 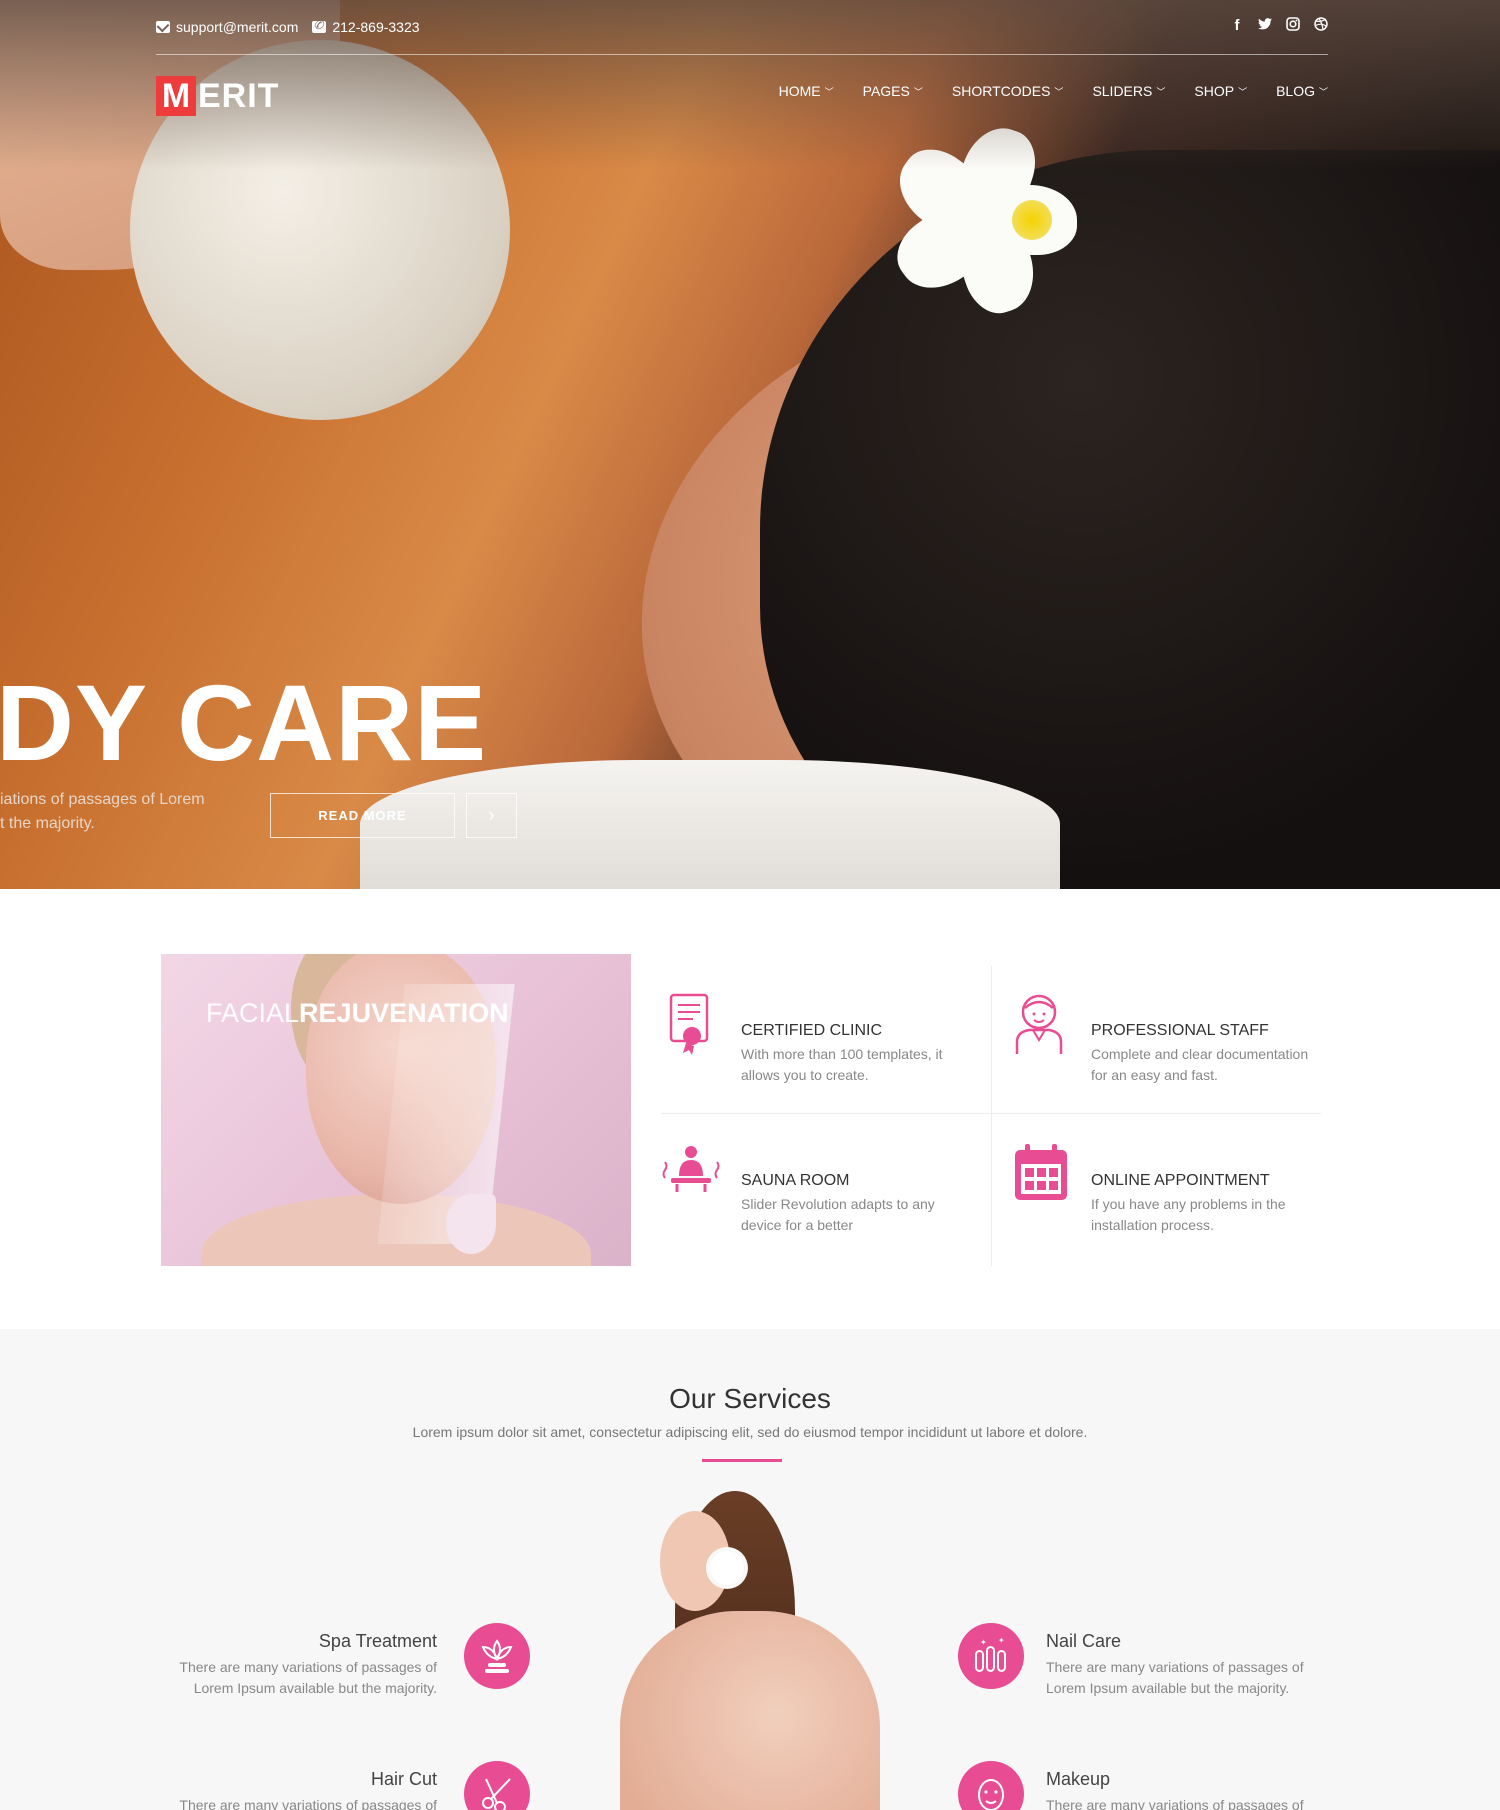 I want to click on social-links: f, so click(x=1279, y=26).